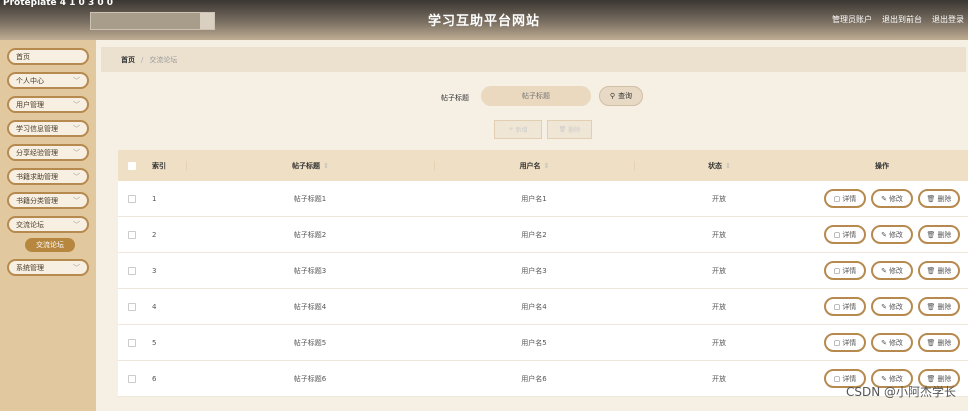 The width and height of the screenshot is (968, 411). I want to click on add-button: + 新增, so click(518, 129).